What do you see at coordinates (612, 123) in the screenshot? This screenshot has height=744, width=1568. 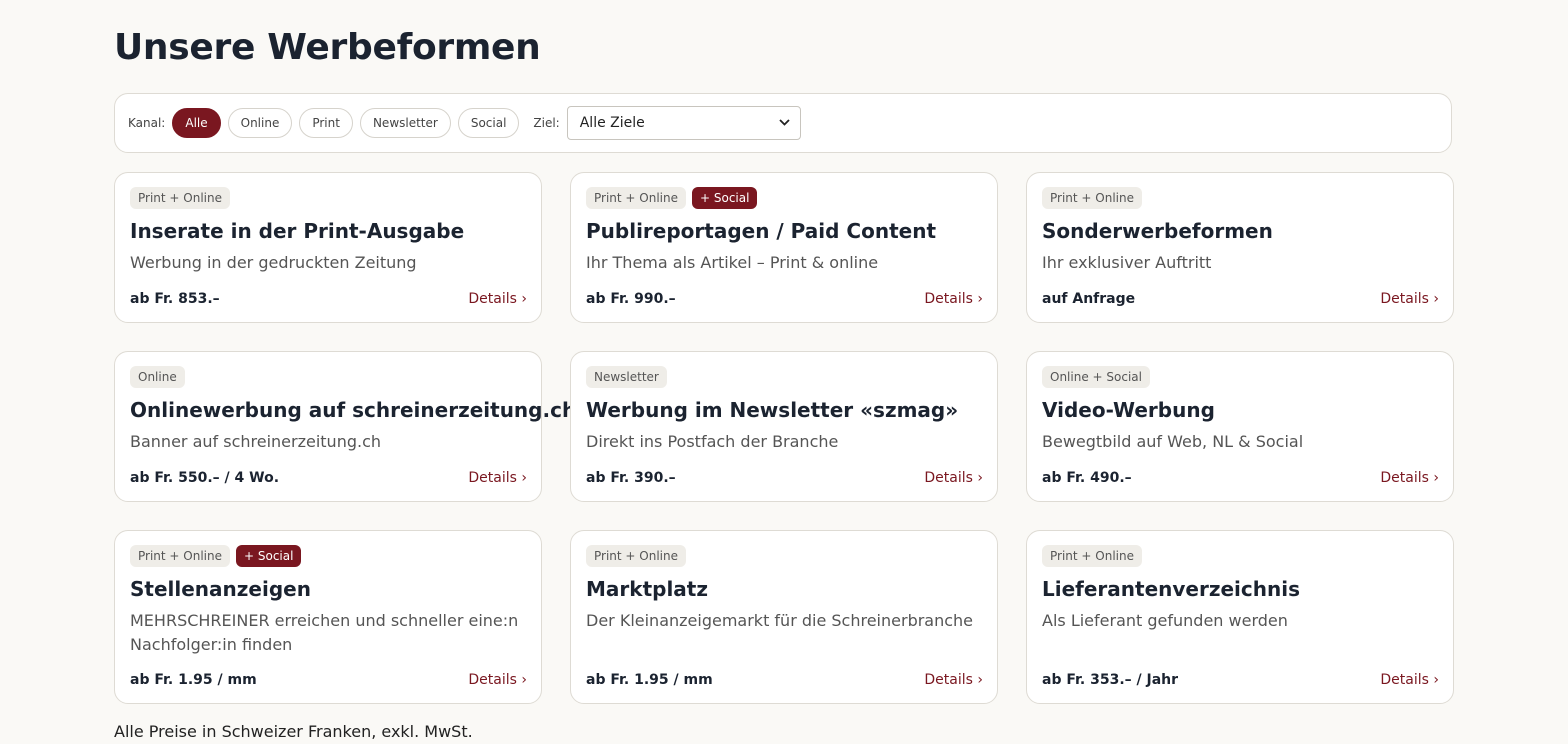 I see `ziel-select-value: Alle Ziele` at bounding box center [612, 123].